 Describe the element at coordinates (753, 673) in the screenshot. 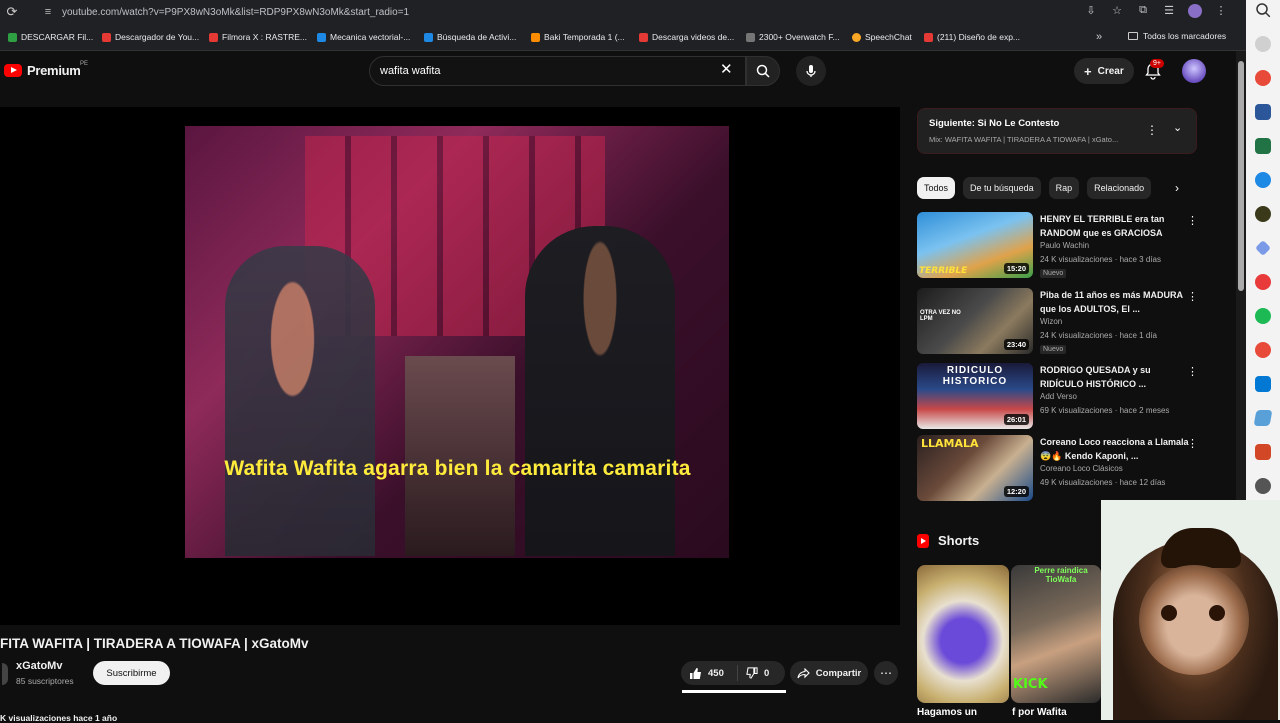

I see `dislike-button: 0` at that location.